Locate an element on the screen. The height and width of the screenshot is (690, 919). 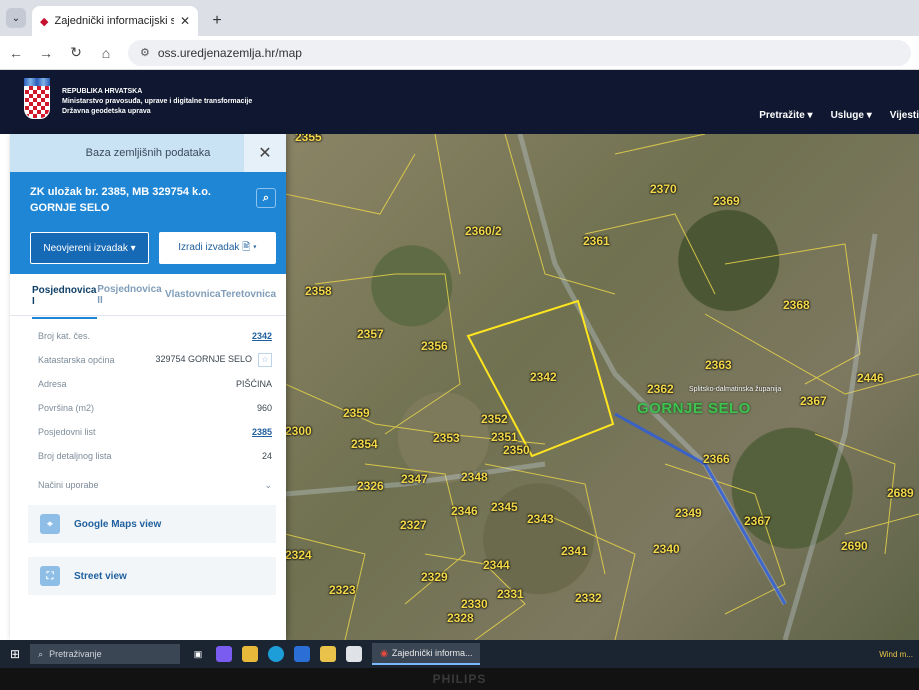
parcel-label: 2351 is located at coordinates (504, 437).